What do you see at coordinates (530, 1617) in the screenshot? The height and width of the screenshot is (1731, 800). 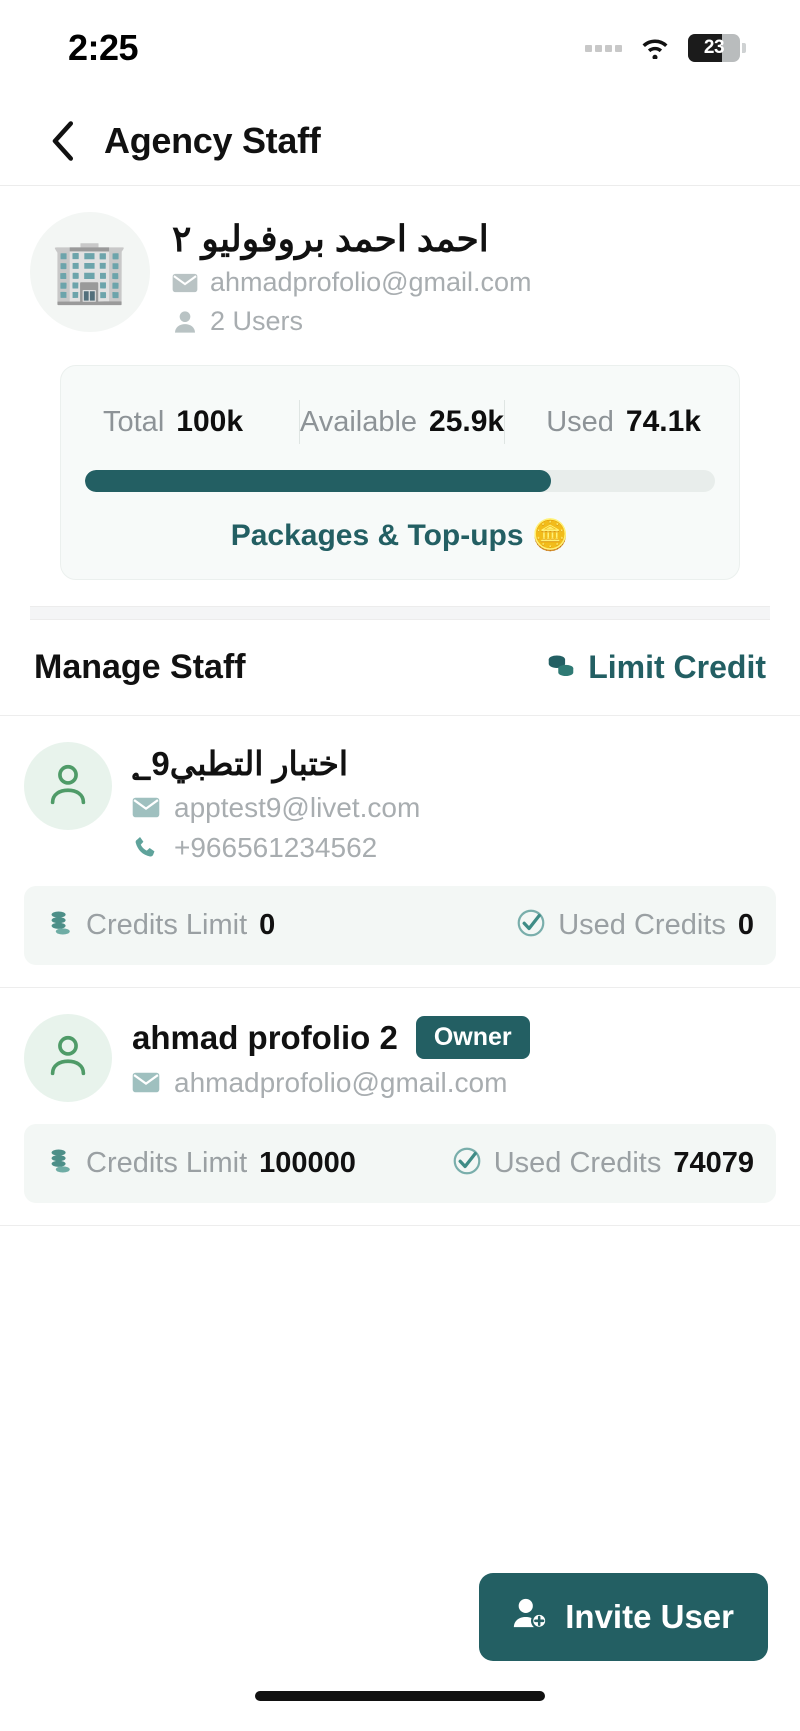 I see `person-add-icon` at bounding box center [530, 1617].